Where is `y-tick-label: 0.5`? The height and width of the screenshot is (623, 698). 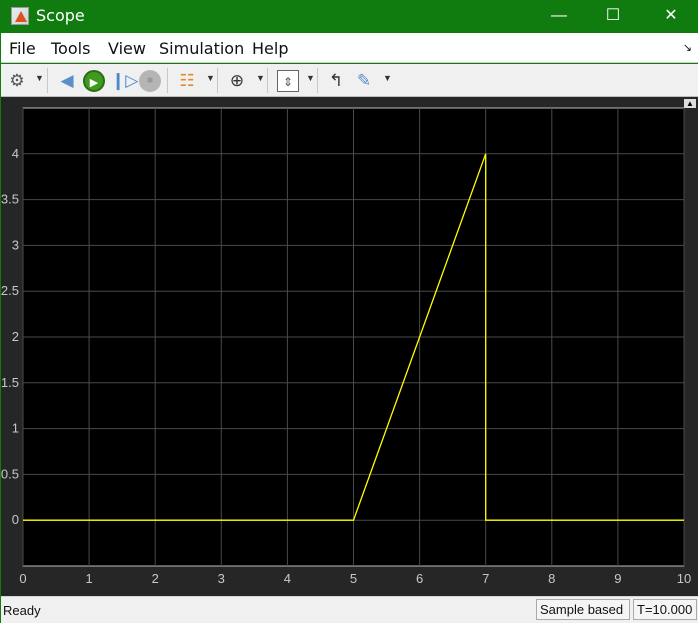
y-tick-label: 0.5 is located at coordinates (10, 473).